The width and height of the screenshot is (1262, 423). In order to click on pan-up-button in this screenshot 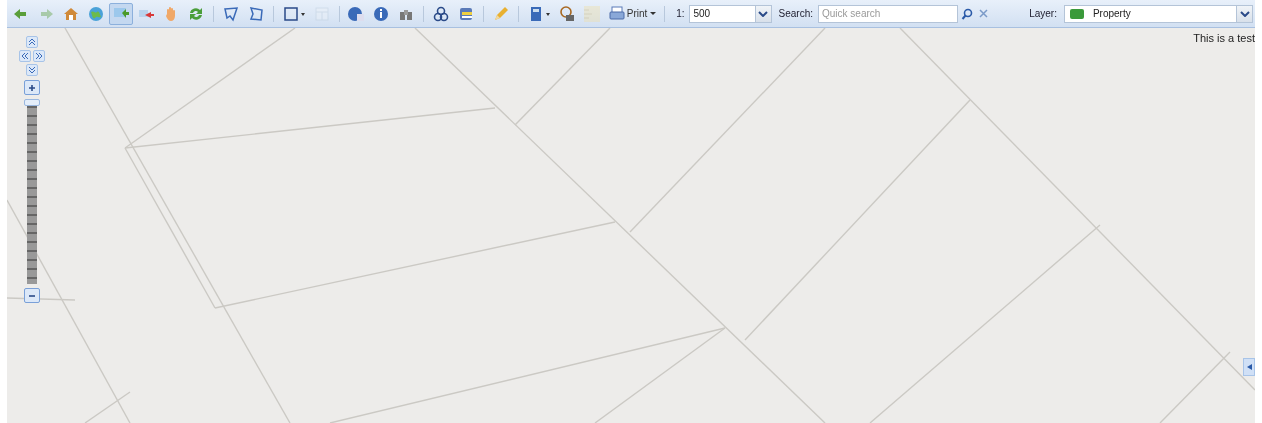, I will do `click(32, 42)`.